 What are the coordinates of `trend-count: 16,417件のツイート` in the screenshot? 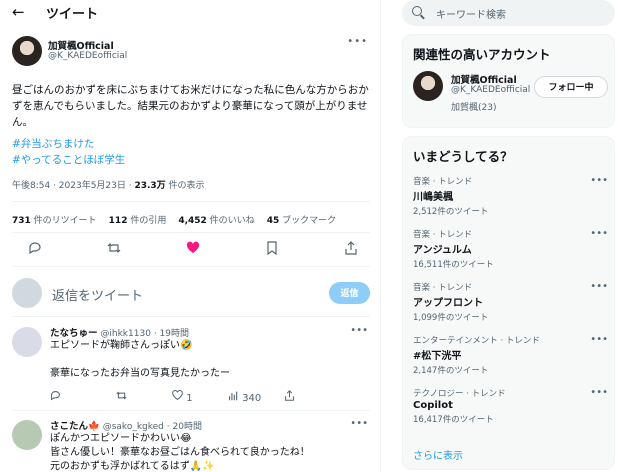 It's located at (453, 420).